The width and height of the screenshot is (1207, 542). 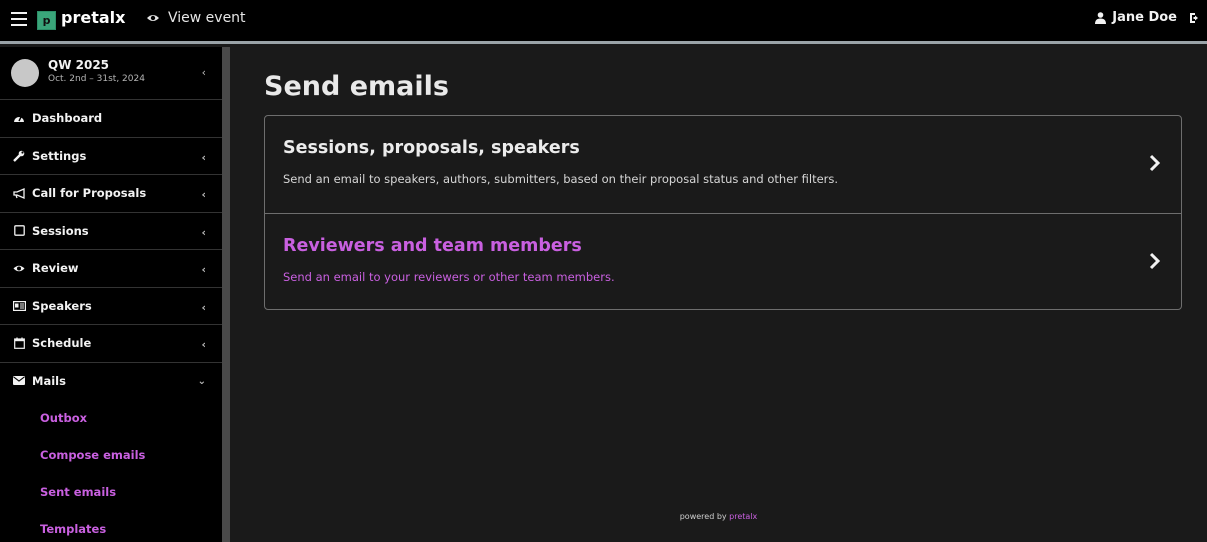 What do you see at coordinates (356, 86) in the screenshot?
I see `page-title: Send emails` at bounding box center [356, 86].